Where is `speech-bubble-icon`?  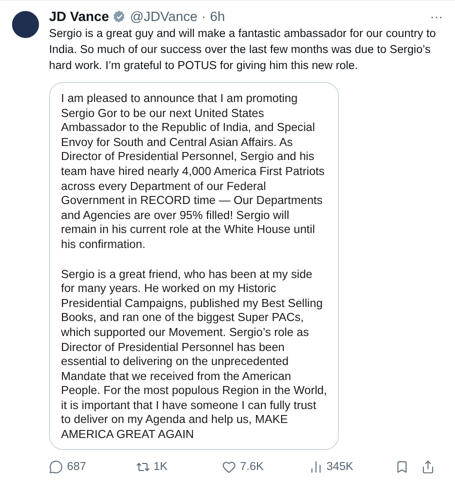 speech-bubble-icon is located at coordinates (56, 467).